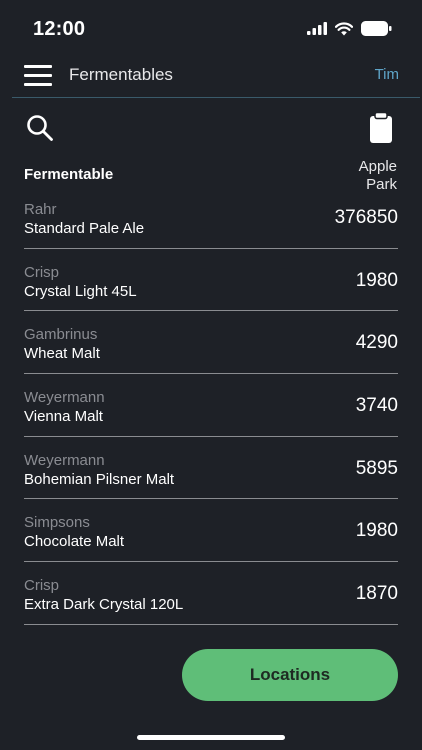 The image size is (422, 750). I want to click on nav-bar: Fermentables Tim, so click(211, 78).